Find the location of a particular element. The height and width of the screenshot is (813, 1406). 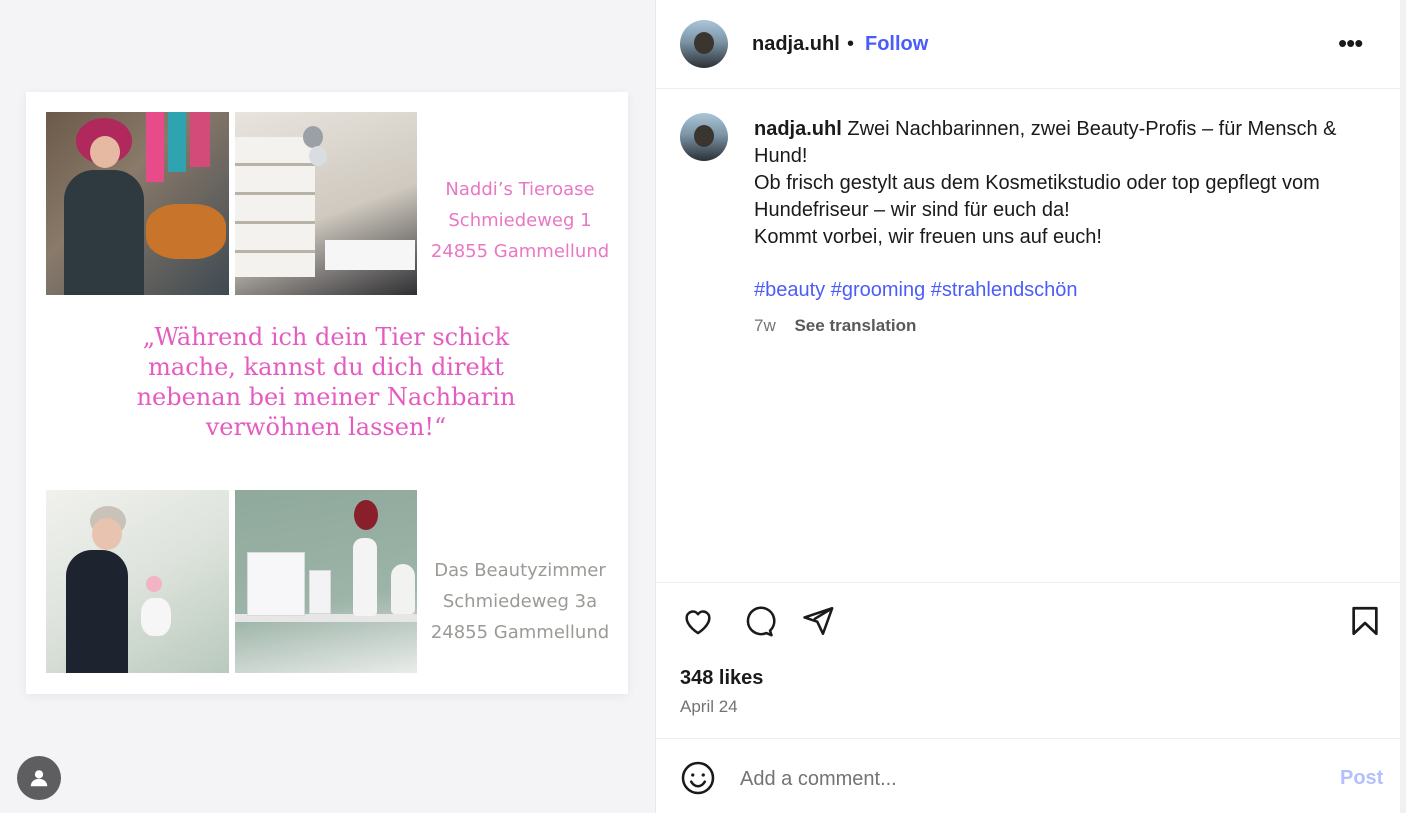

post-date: April 24 is located at coordinates (709, 707).